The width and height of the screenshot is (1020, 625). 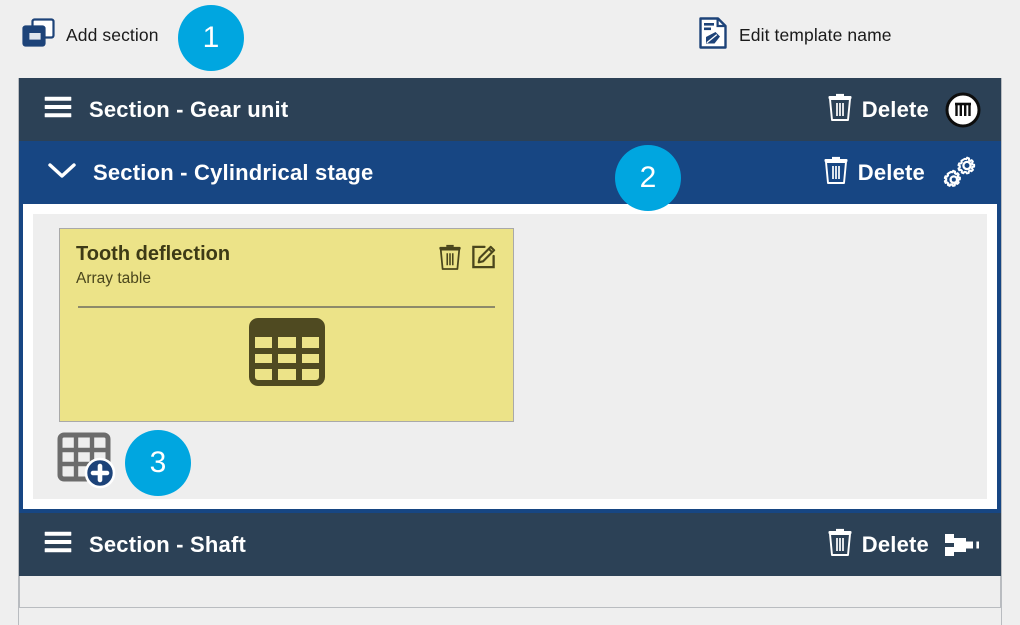 What do you see at coordinates (510, 544) in the screenshot?
I see `section-shaft-header: Section - Shaft Delete` at bounding box center [510, 544].